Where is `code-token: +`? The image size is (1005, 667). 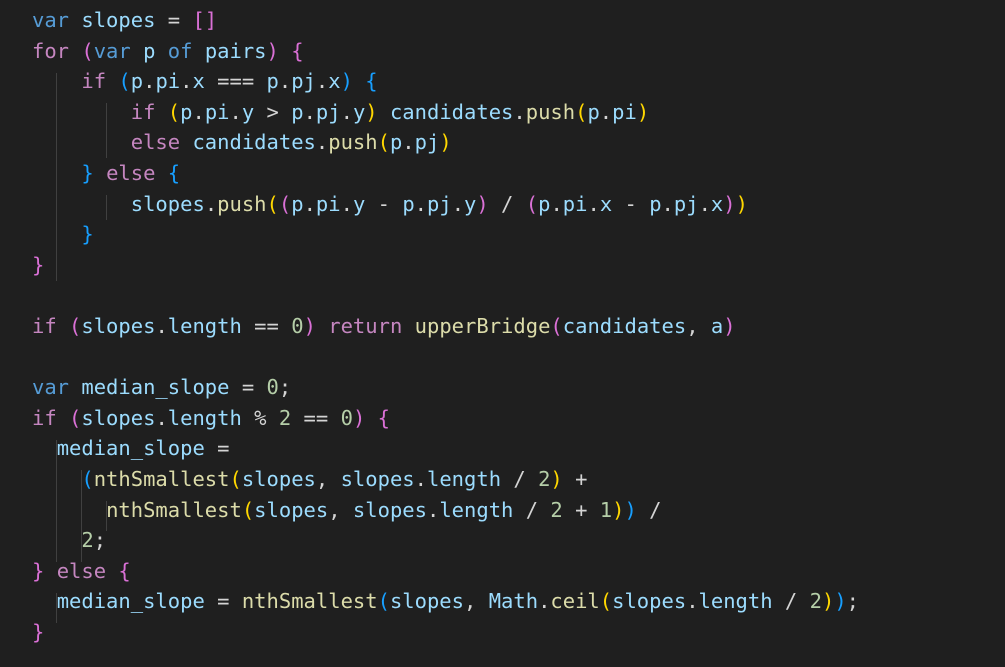 code-token: + is located at coordinates (575, 478).